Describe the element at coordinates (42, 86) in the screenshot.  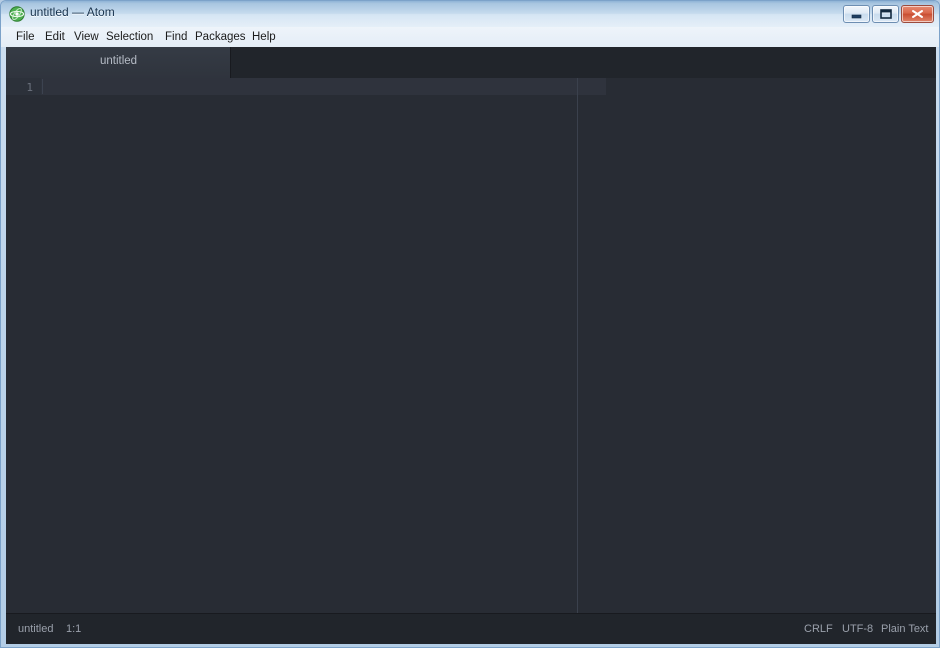
I see `text-cursor` at that location.